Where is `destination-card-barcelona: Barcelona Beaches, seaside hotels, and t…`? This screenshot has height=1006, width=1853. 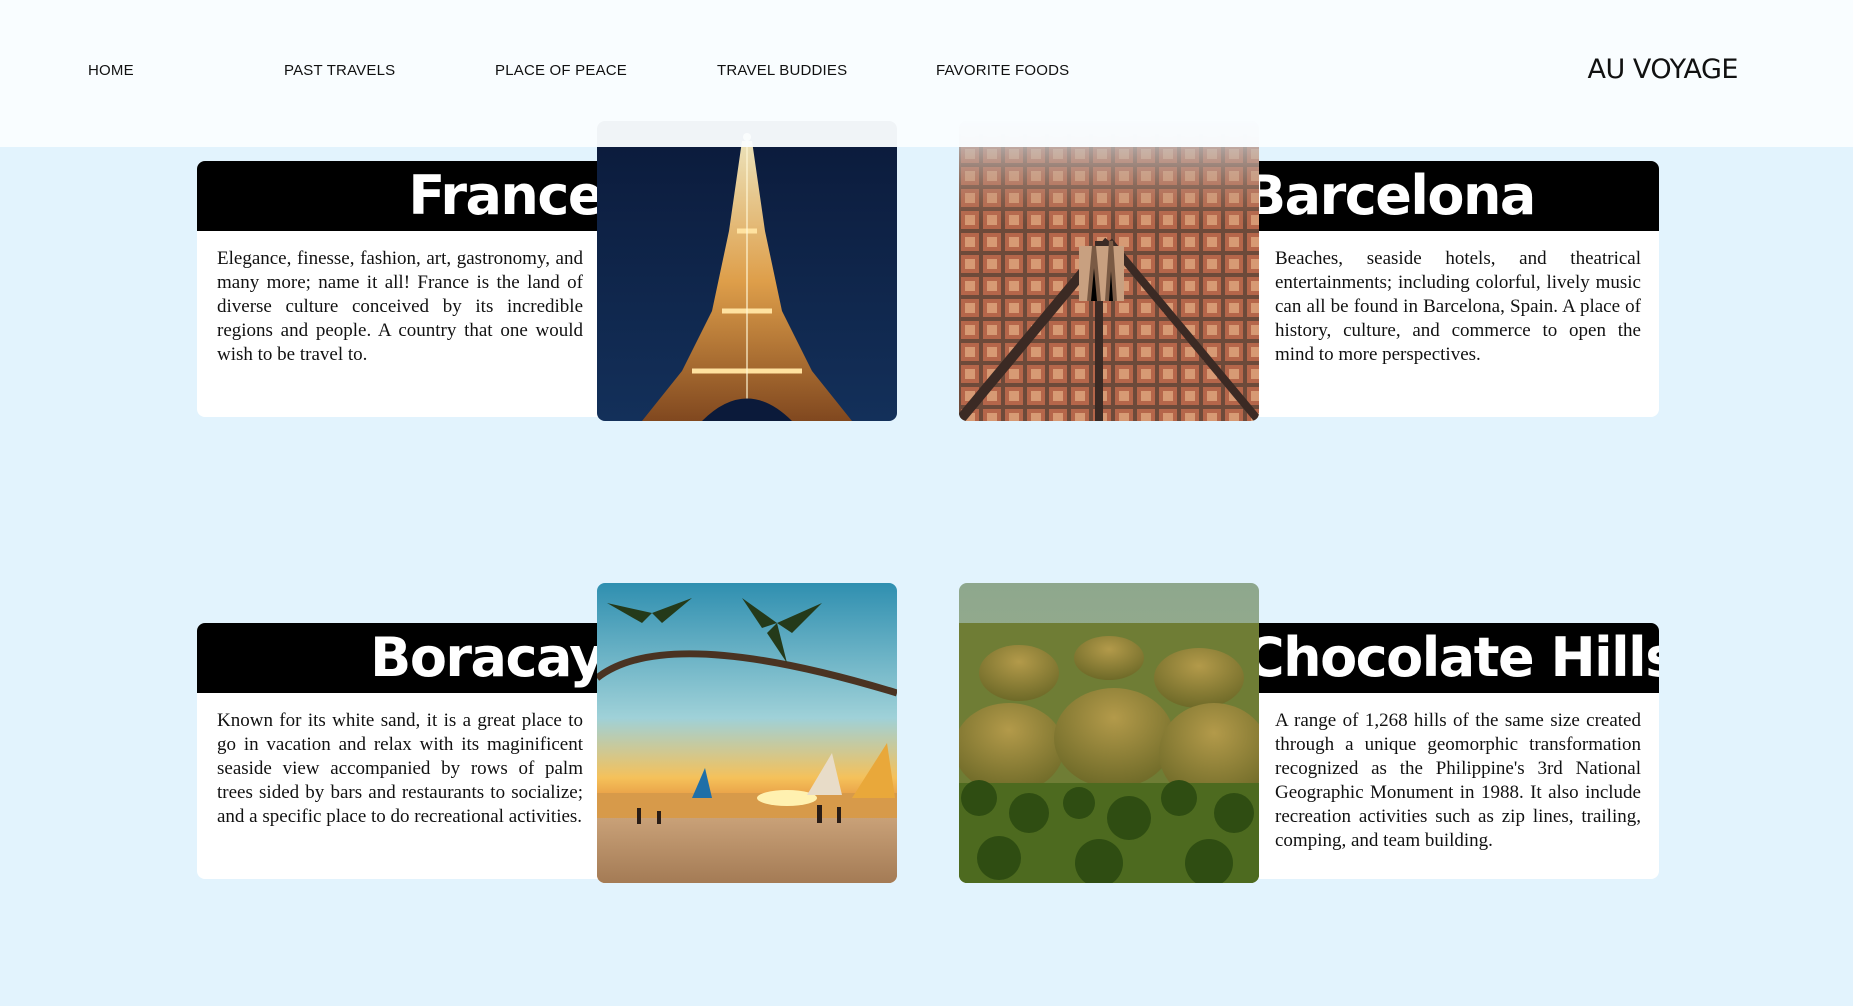
destination-card-barcelona: Barcelona Beaches, seaside hotels, and t… is located at coordinates (1330, 271).